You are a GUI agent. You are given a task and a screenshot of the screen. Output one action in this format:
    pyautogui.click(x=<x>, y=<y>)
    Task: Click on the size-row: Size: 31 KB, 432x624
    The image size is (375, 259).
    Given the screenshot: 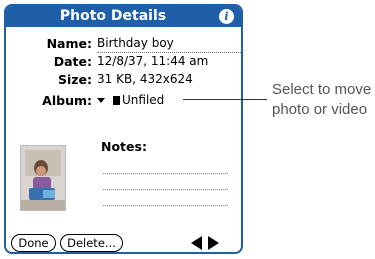 What is the action you would take?
    pyautogui.click(x=123, y=79)
    